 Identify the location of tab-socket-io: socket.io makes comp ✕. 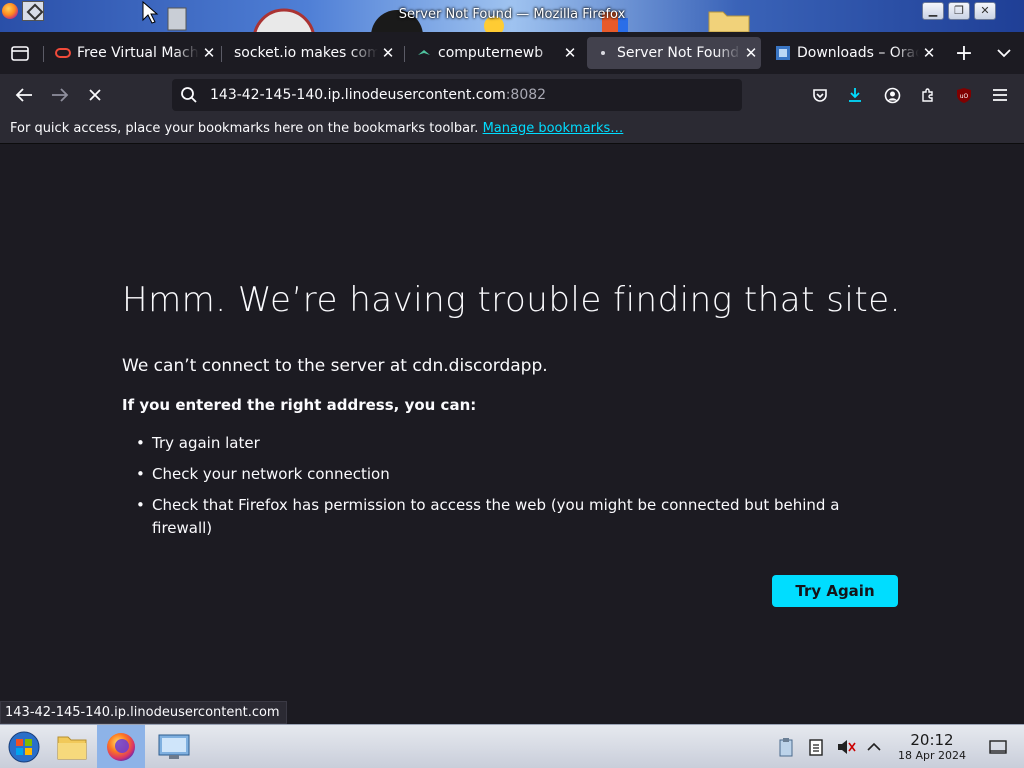
(312, 53).